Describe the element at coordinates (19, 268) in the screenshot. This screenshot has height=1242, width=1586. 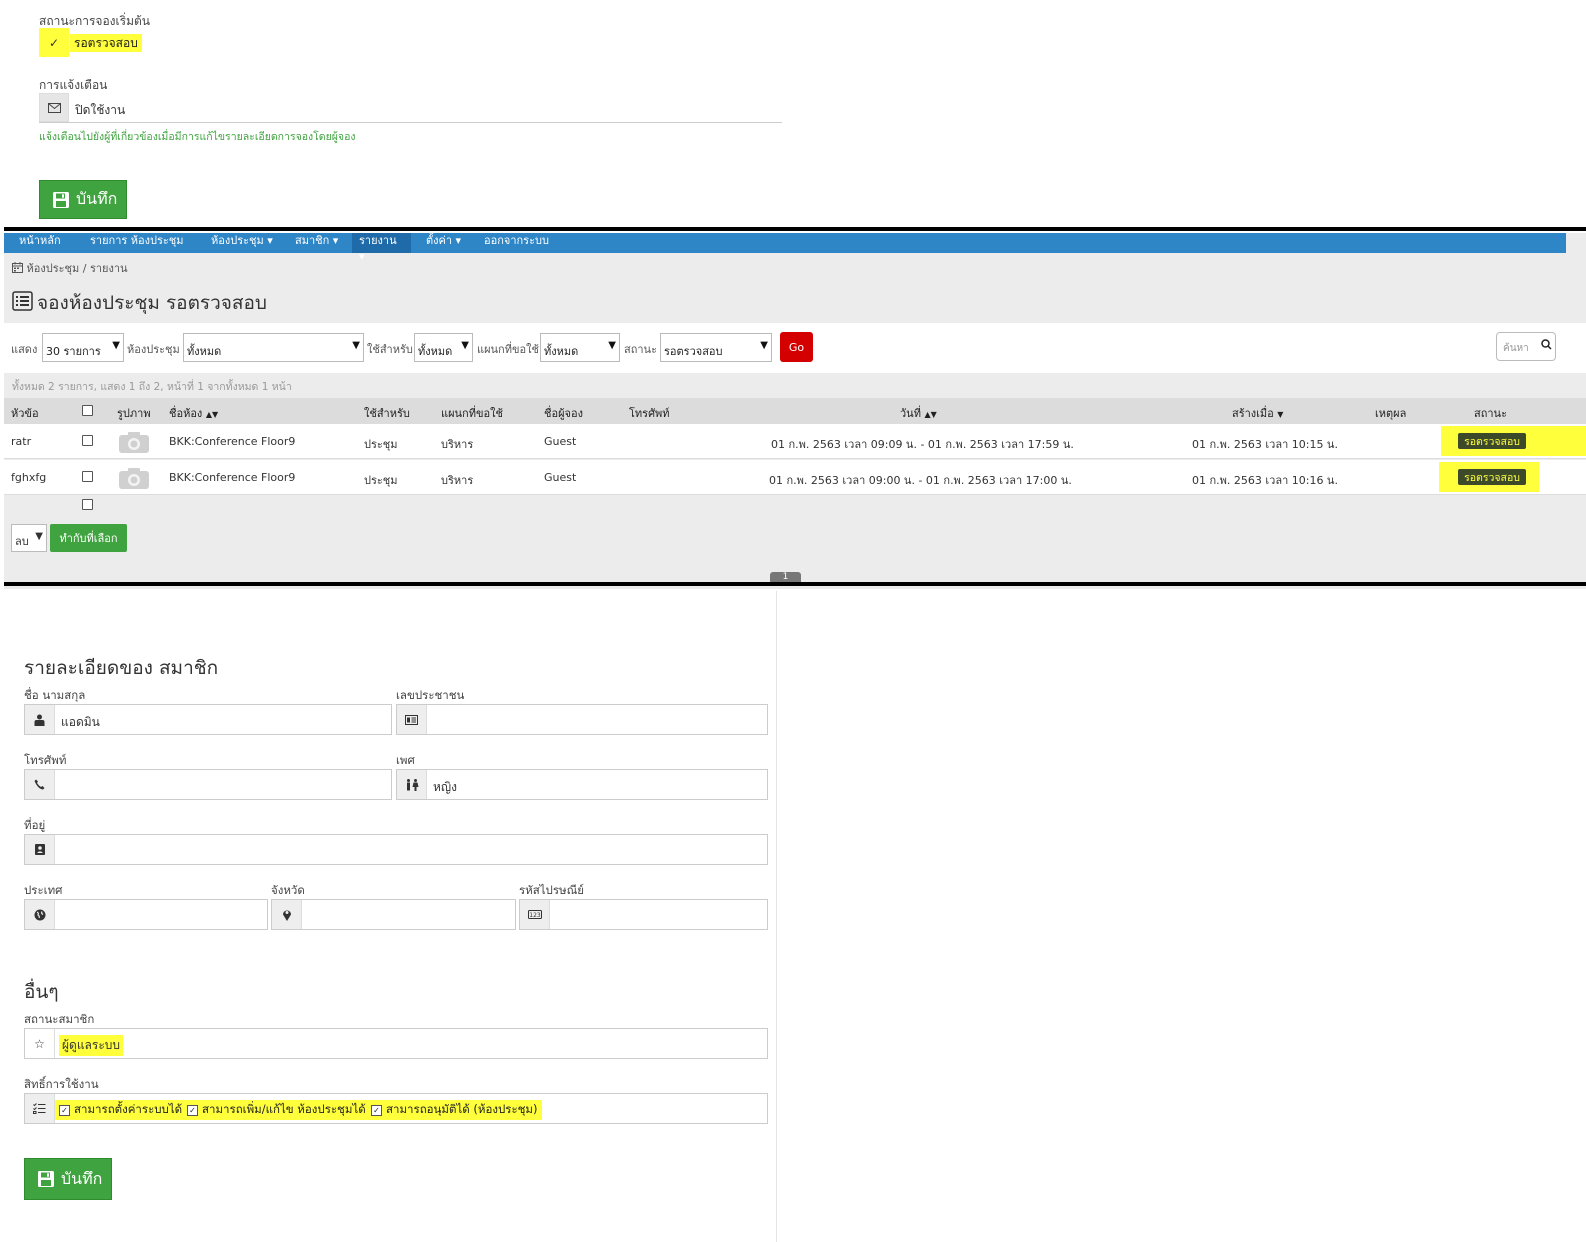
I see `calendar-icon` at that location.